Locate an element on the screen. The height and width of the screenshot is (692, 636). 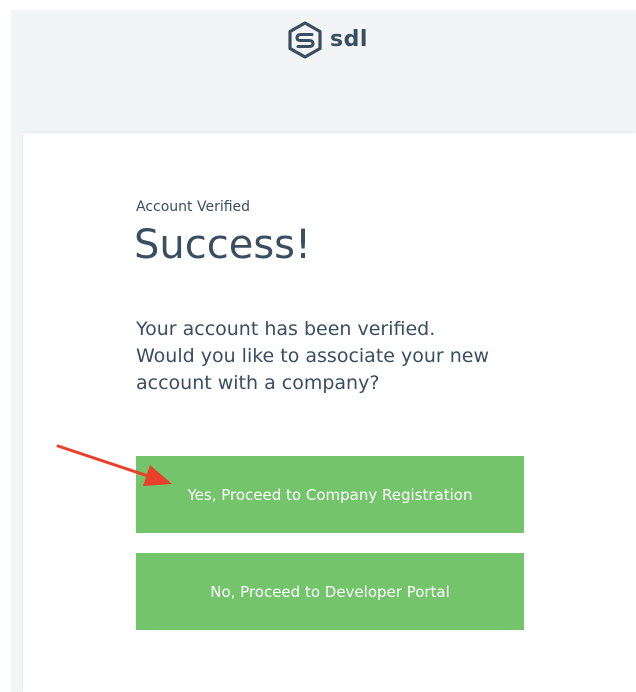
message-line: account with a company? is located at coordinates (258, 383).